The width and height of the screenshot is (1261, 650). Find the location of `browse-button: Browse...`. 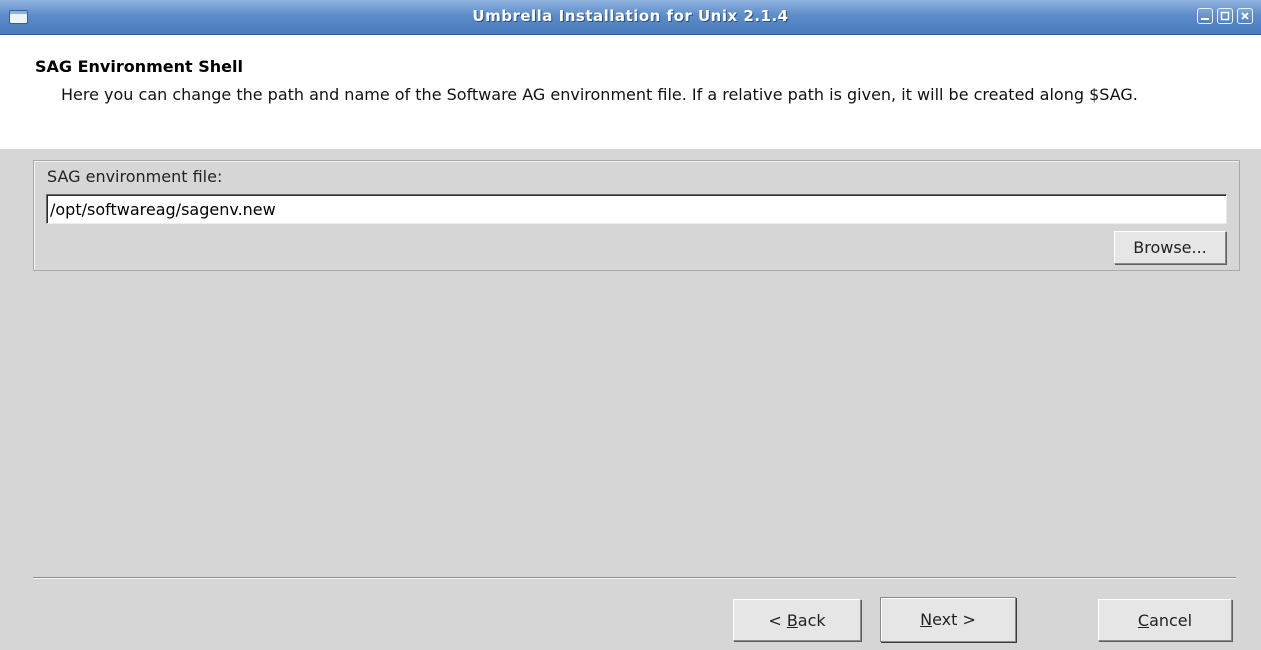

browse-button: Browse... is located at coordinates (1170, 247).